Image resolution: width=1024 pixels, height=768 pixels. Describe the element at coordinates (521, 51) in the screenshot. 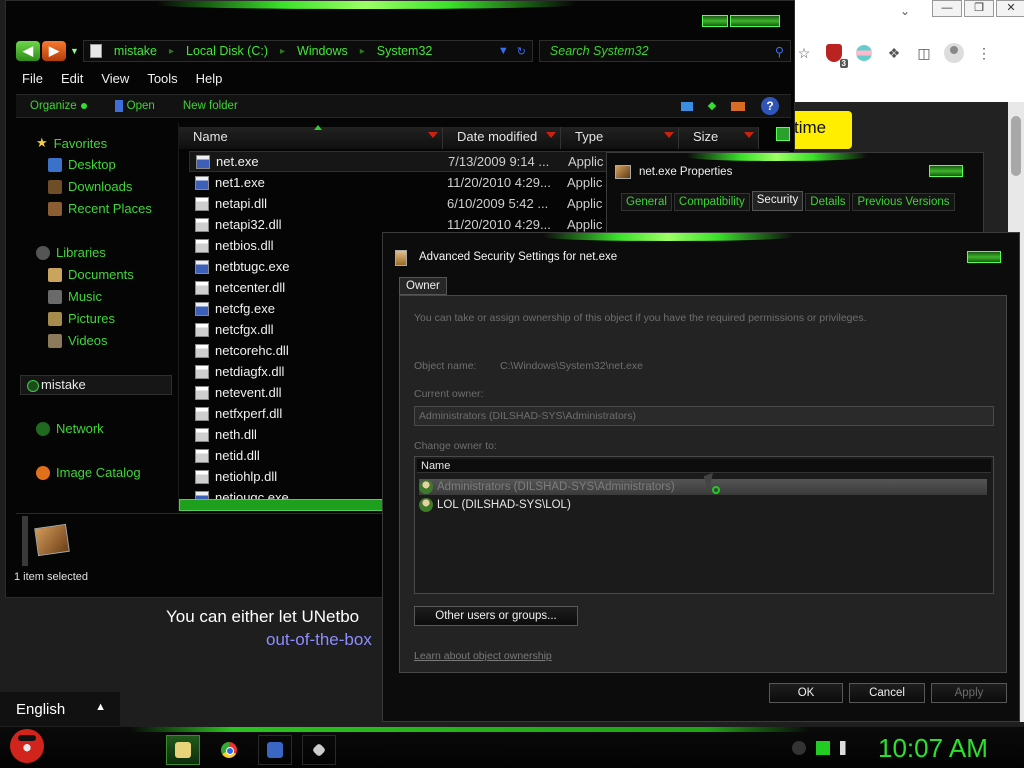

I see `refresh-icon: ↻` at that location.